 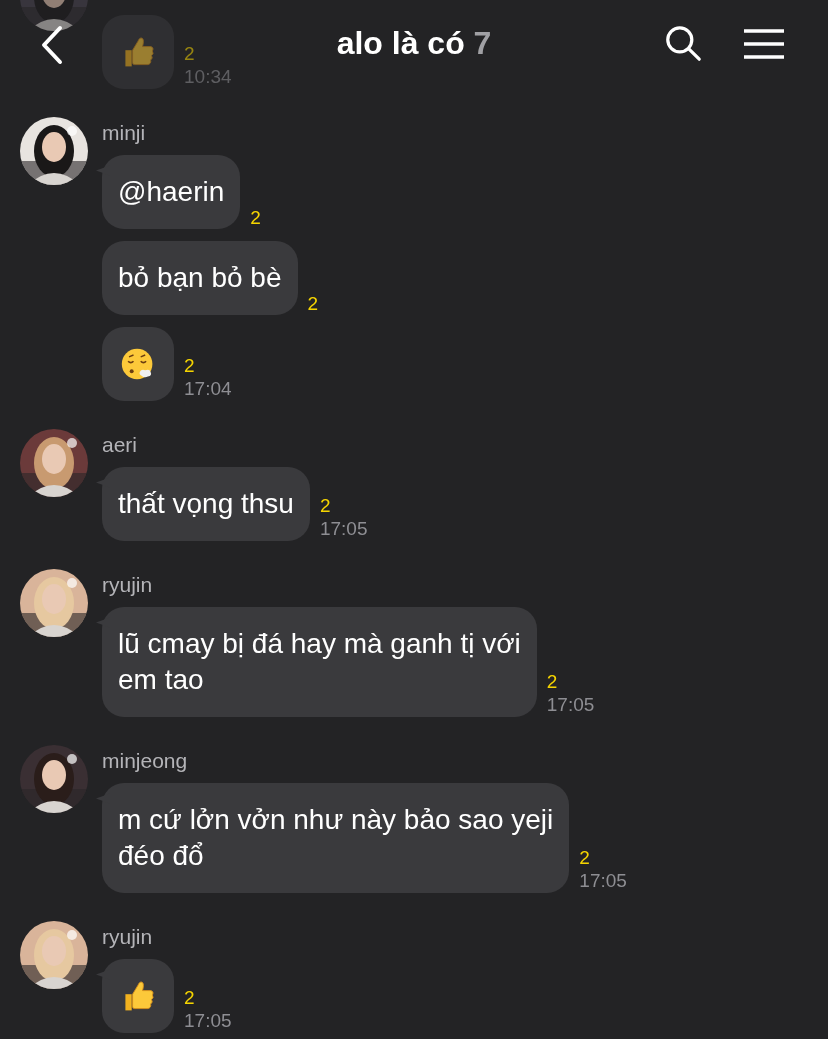 I want to click on back-icon, so click(x=52, y=45).